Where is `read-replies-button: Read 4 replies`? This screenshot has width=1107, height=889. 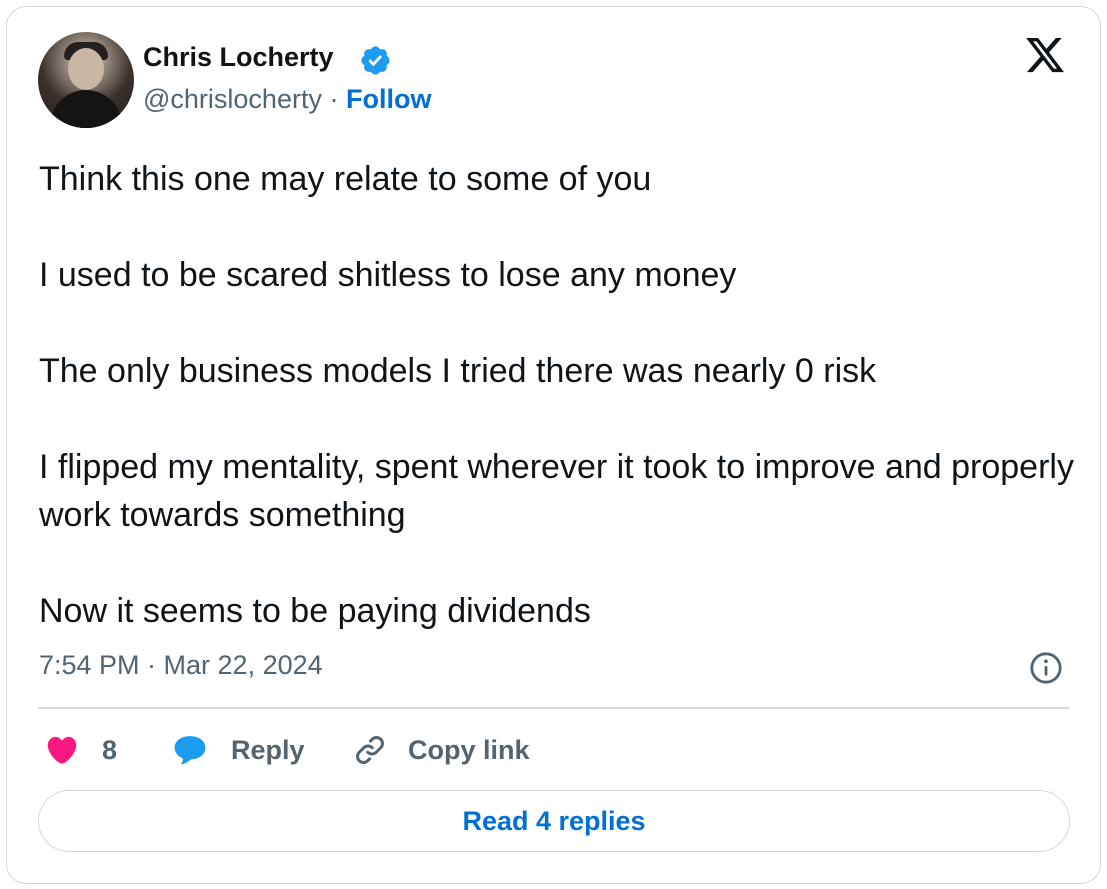 read-replies-button: Read 4 replies is located at coordinates (554, 821).